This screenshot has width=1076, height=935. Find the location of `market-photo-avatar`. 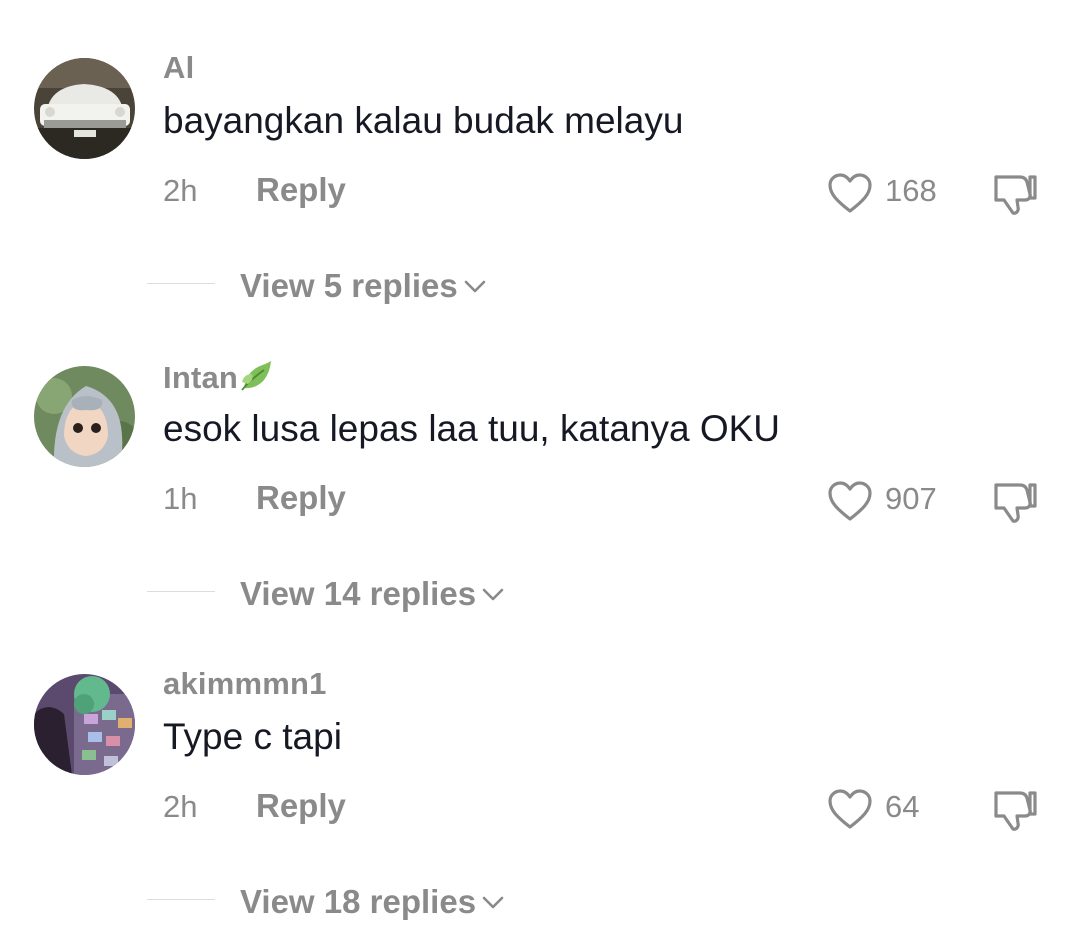

market-photo-avatar is located at coordinates (84, 724).